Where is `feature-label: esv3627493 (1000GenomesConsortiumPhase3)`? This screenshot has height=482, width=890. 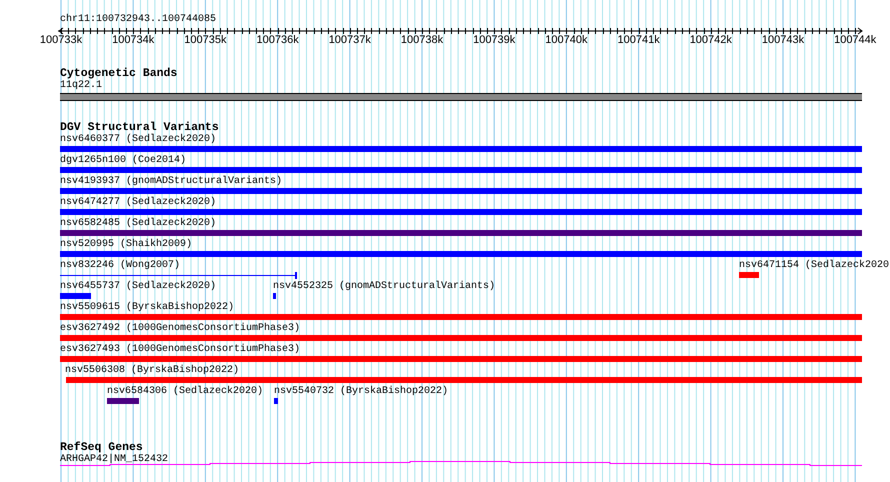
feature-label: esv3627493 (1000GenomesConsortiumPhase3) is located at coordinates (180, 350).